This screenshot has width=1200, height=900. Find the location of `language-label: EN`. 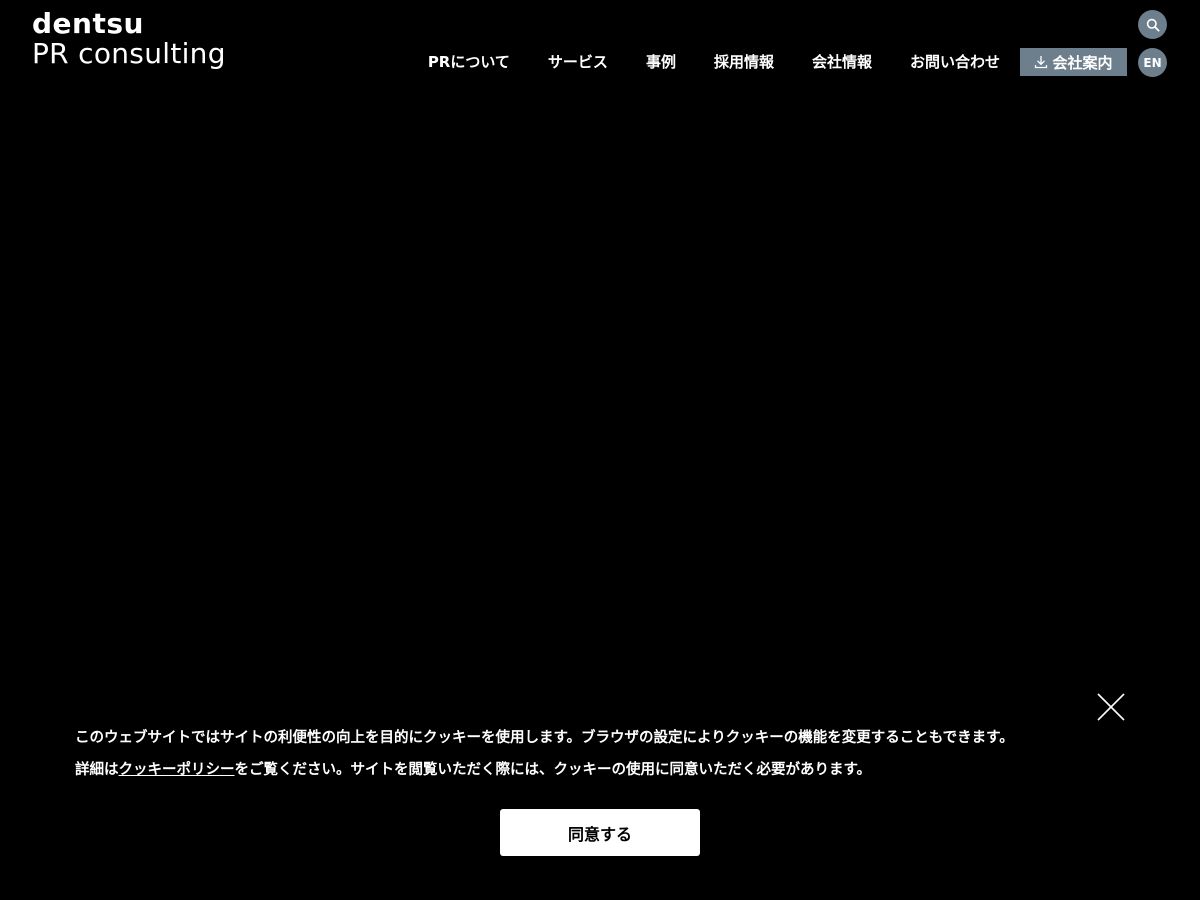

language-label: EN is located at coordinates (1152, 62).